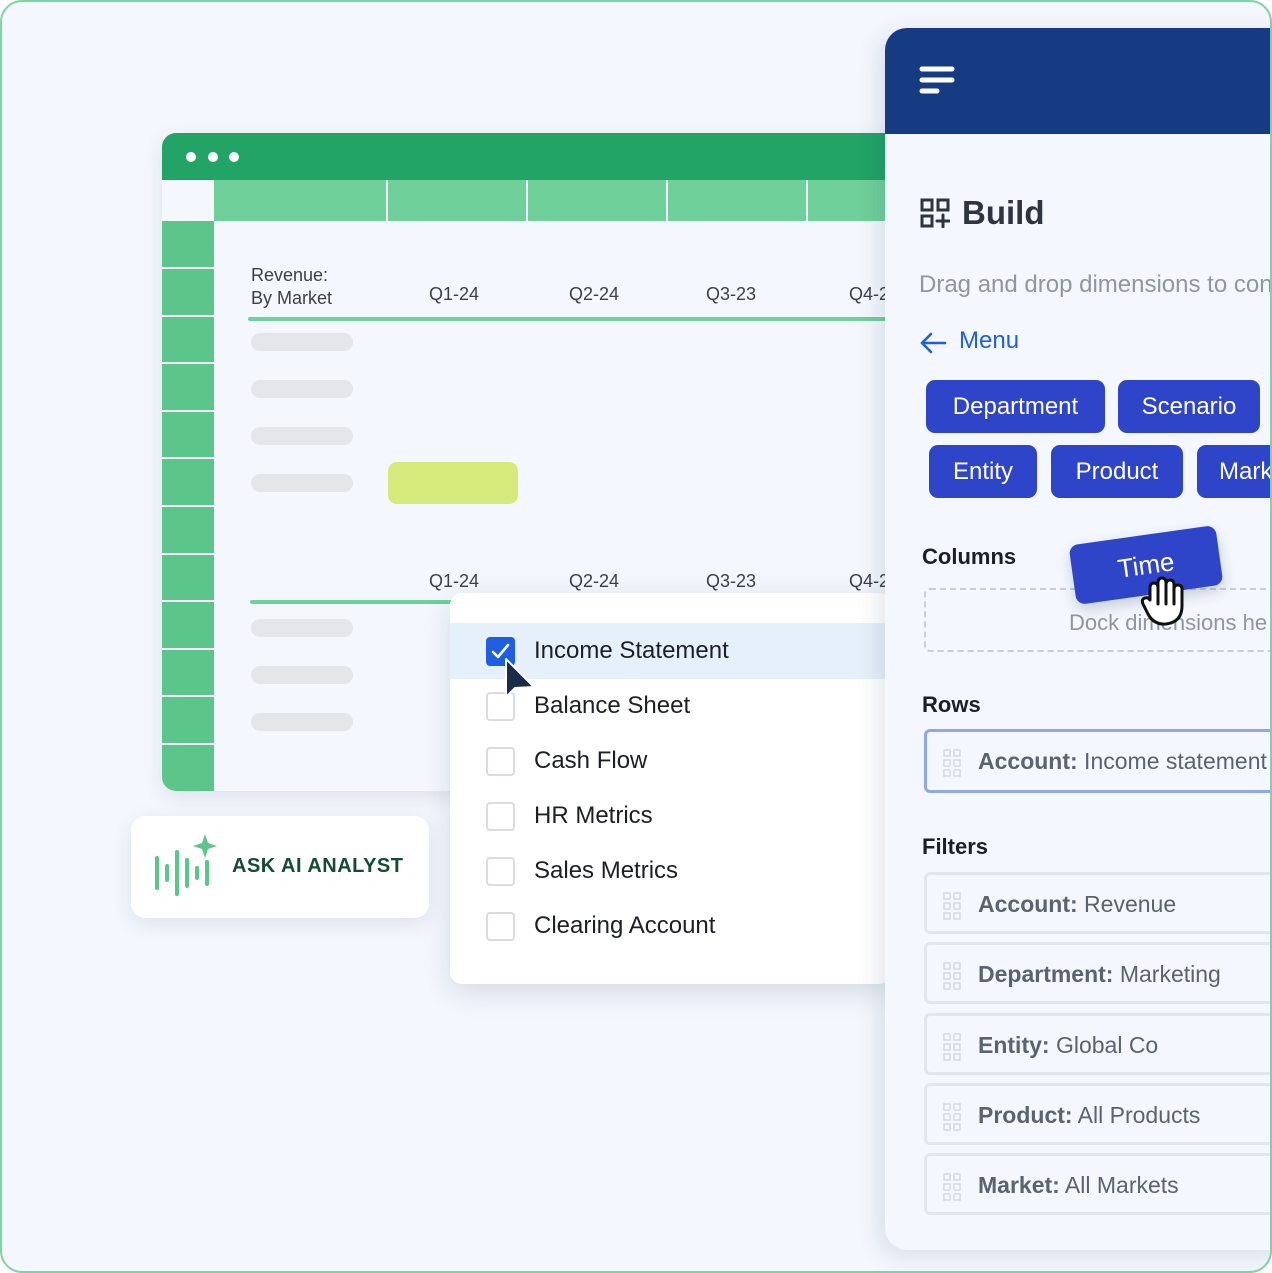  What do you see at coordinates (955, 846) in the screenshot?
I see `filters-label: Filters` at bounding box center [955, 846].